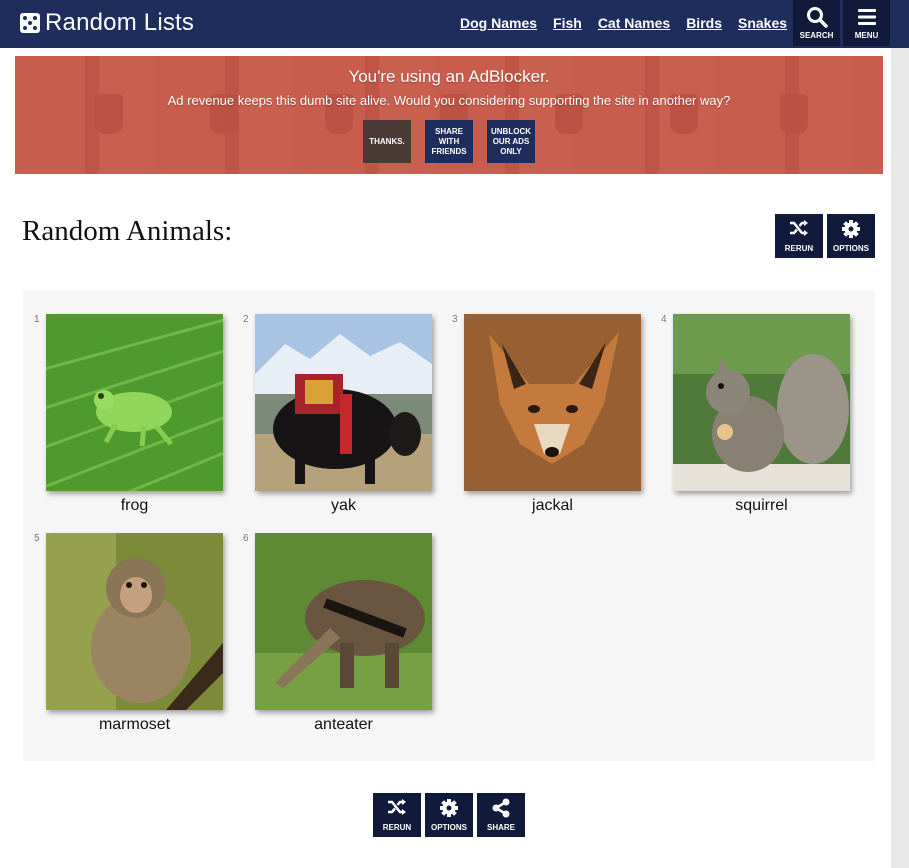  I want to click on share-label: SHARE, so click(500, 827).